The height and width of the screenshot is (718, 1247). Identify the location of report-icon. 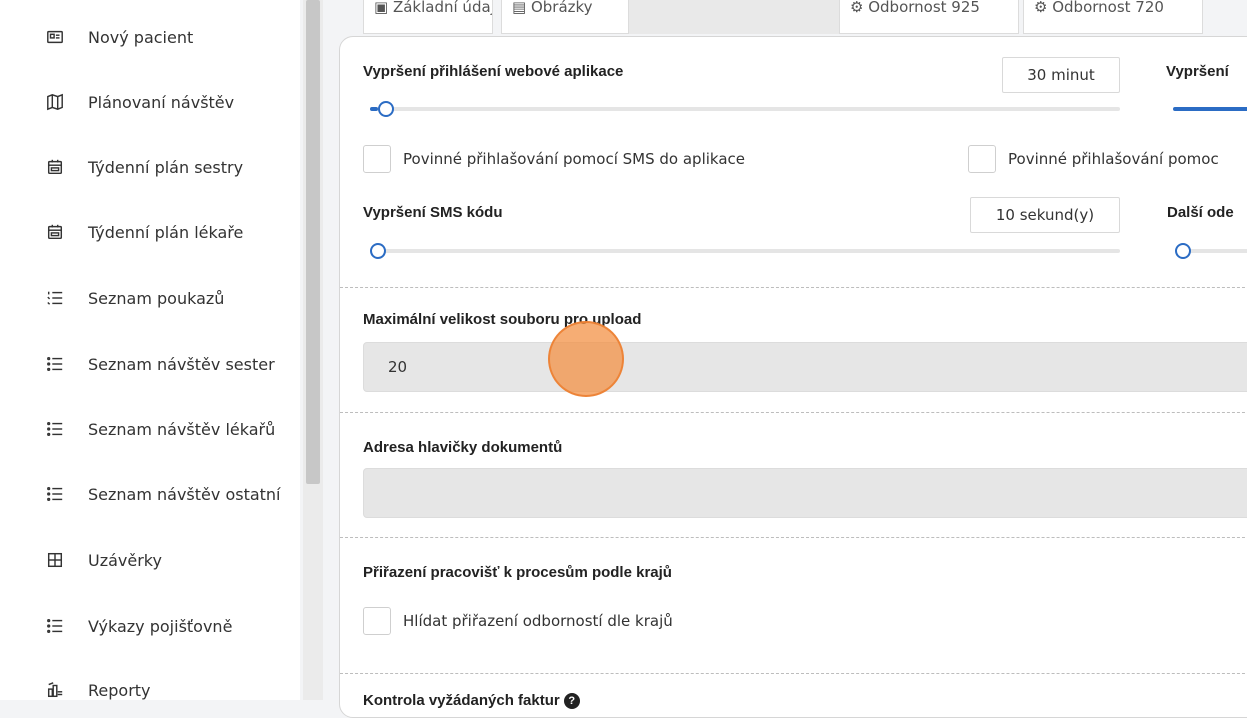
(55, 690).